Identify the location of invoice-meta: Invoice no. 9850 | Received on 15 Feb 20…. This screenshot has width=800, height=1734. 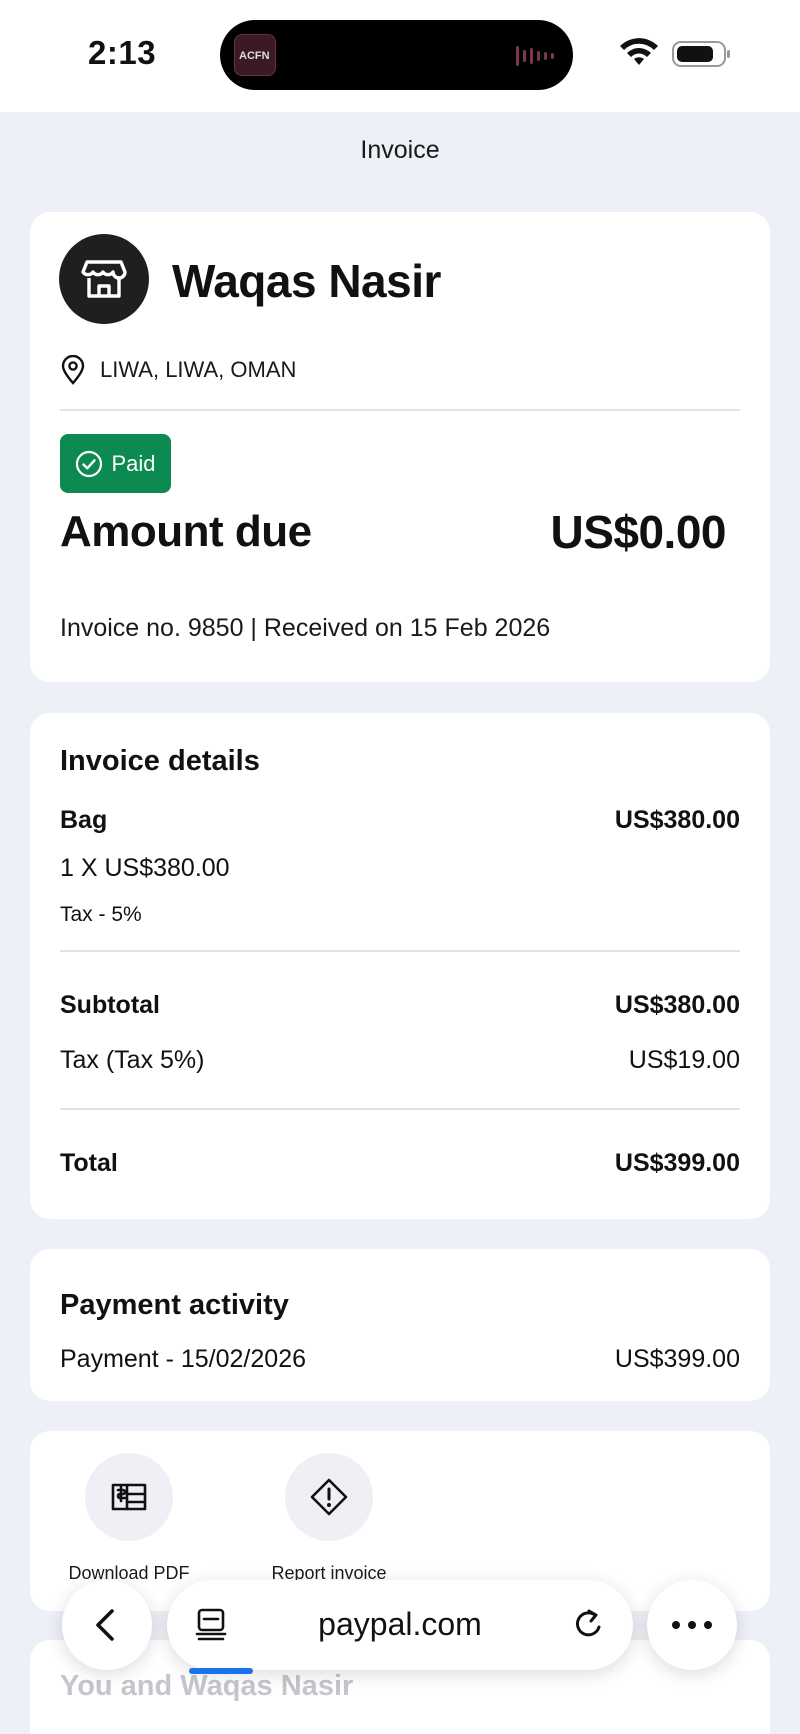
(305, 628).